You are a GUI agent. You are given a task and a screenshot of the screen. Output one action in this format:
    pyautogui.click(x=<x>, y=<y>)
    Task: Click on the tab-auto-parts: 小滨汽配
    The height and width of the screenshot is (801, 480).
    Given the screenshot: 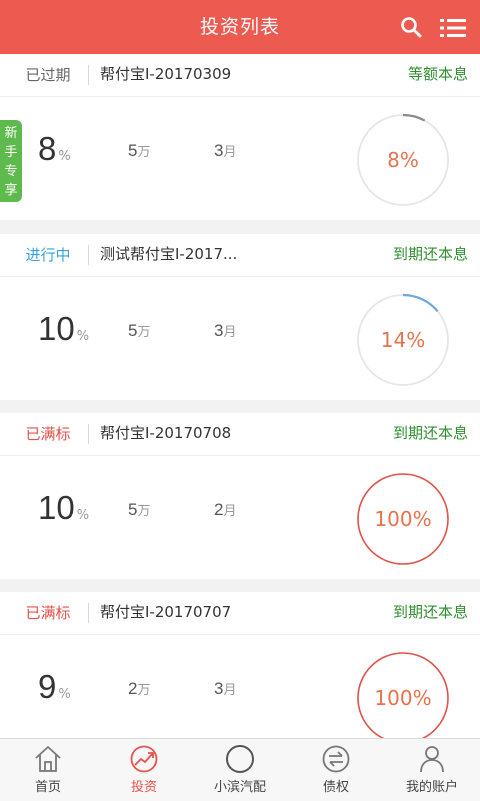 What is the action you would take?
    pyautogui.click(x=240, y=770)
    